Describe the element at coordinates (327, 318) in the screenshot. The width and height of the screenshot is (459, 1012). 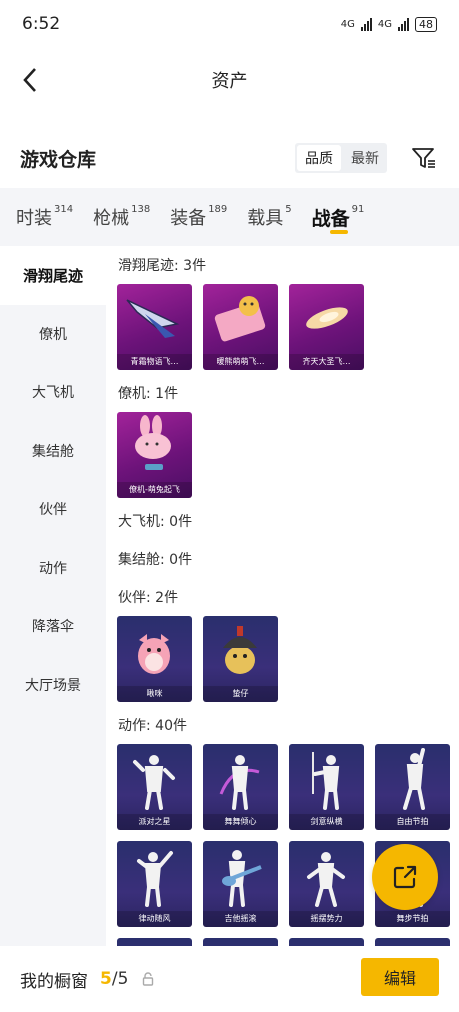
I see `cloud-trail-icon` at that location.